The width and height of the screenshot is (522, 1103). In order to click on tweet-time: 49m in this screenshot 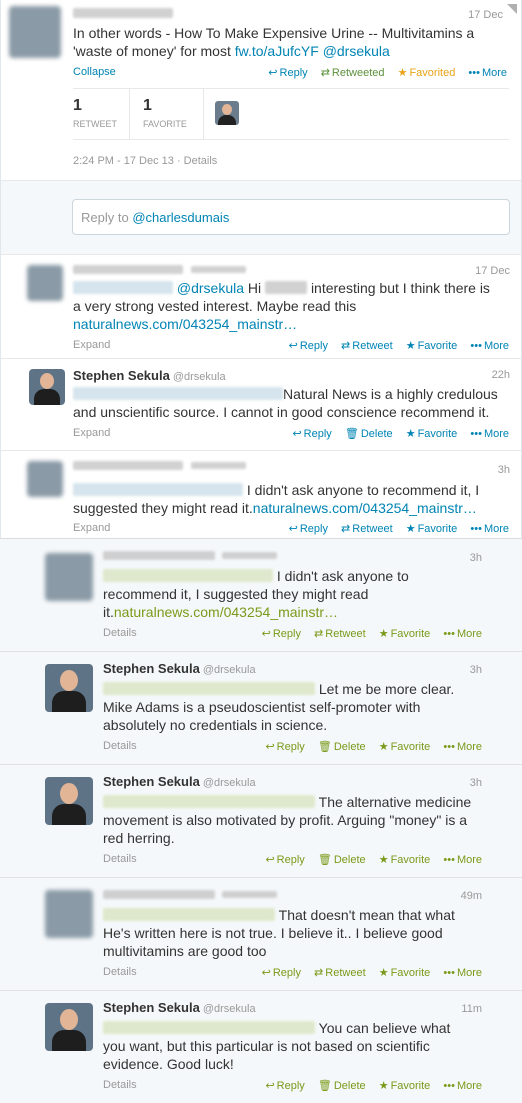, I will do `click(471, 896)`.